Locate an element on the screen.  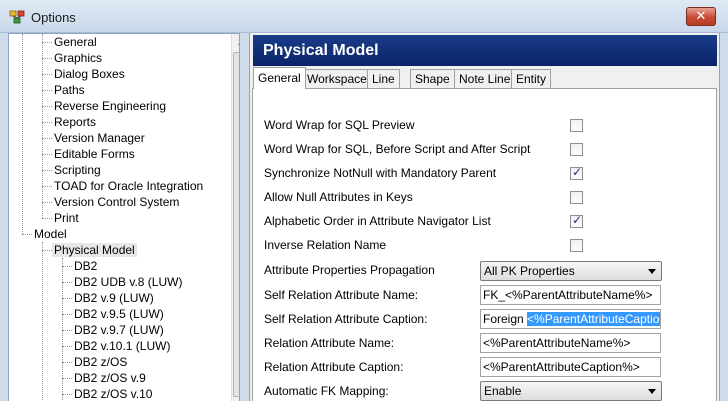
word-wrap-scripts-checkbox is located at coordinates (576, 149).